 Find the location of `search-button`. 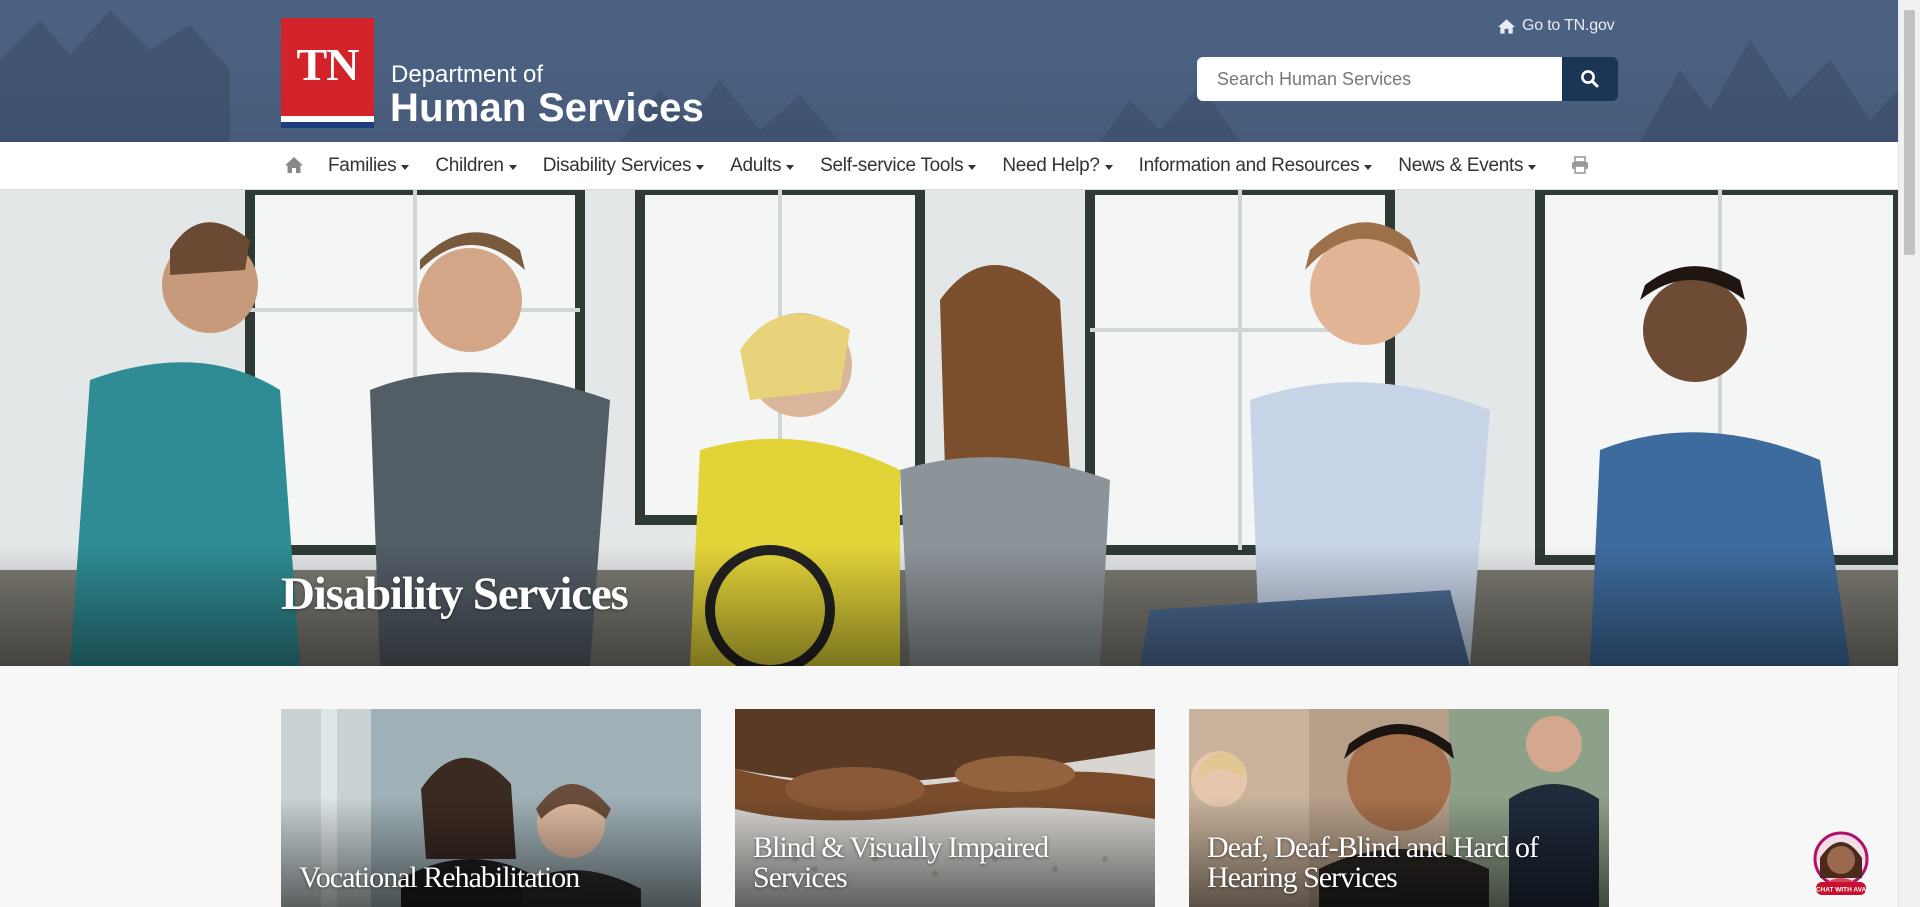

search-button is located at coordinates (1590, 79).